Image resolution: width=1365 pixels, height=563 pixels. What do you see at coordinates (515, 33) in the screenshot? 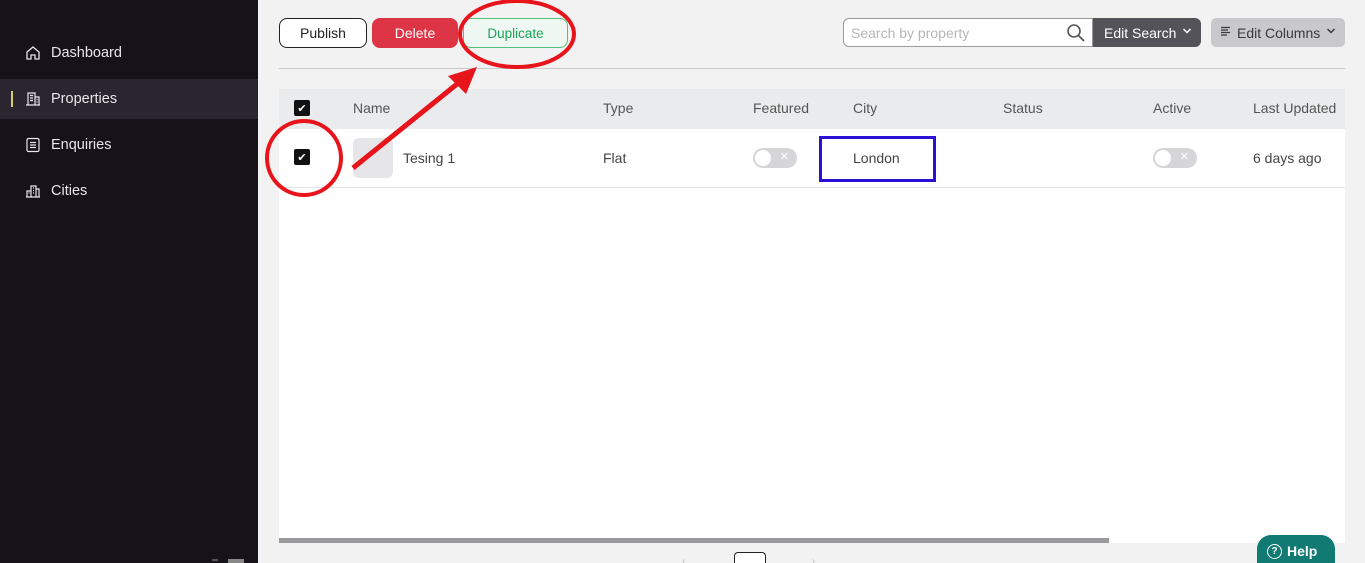
I see `duplicate-button: Duplicate` at bounding box center [515, 33].